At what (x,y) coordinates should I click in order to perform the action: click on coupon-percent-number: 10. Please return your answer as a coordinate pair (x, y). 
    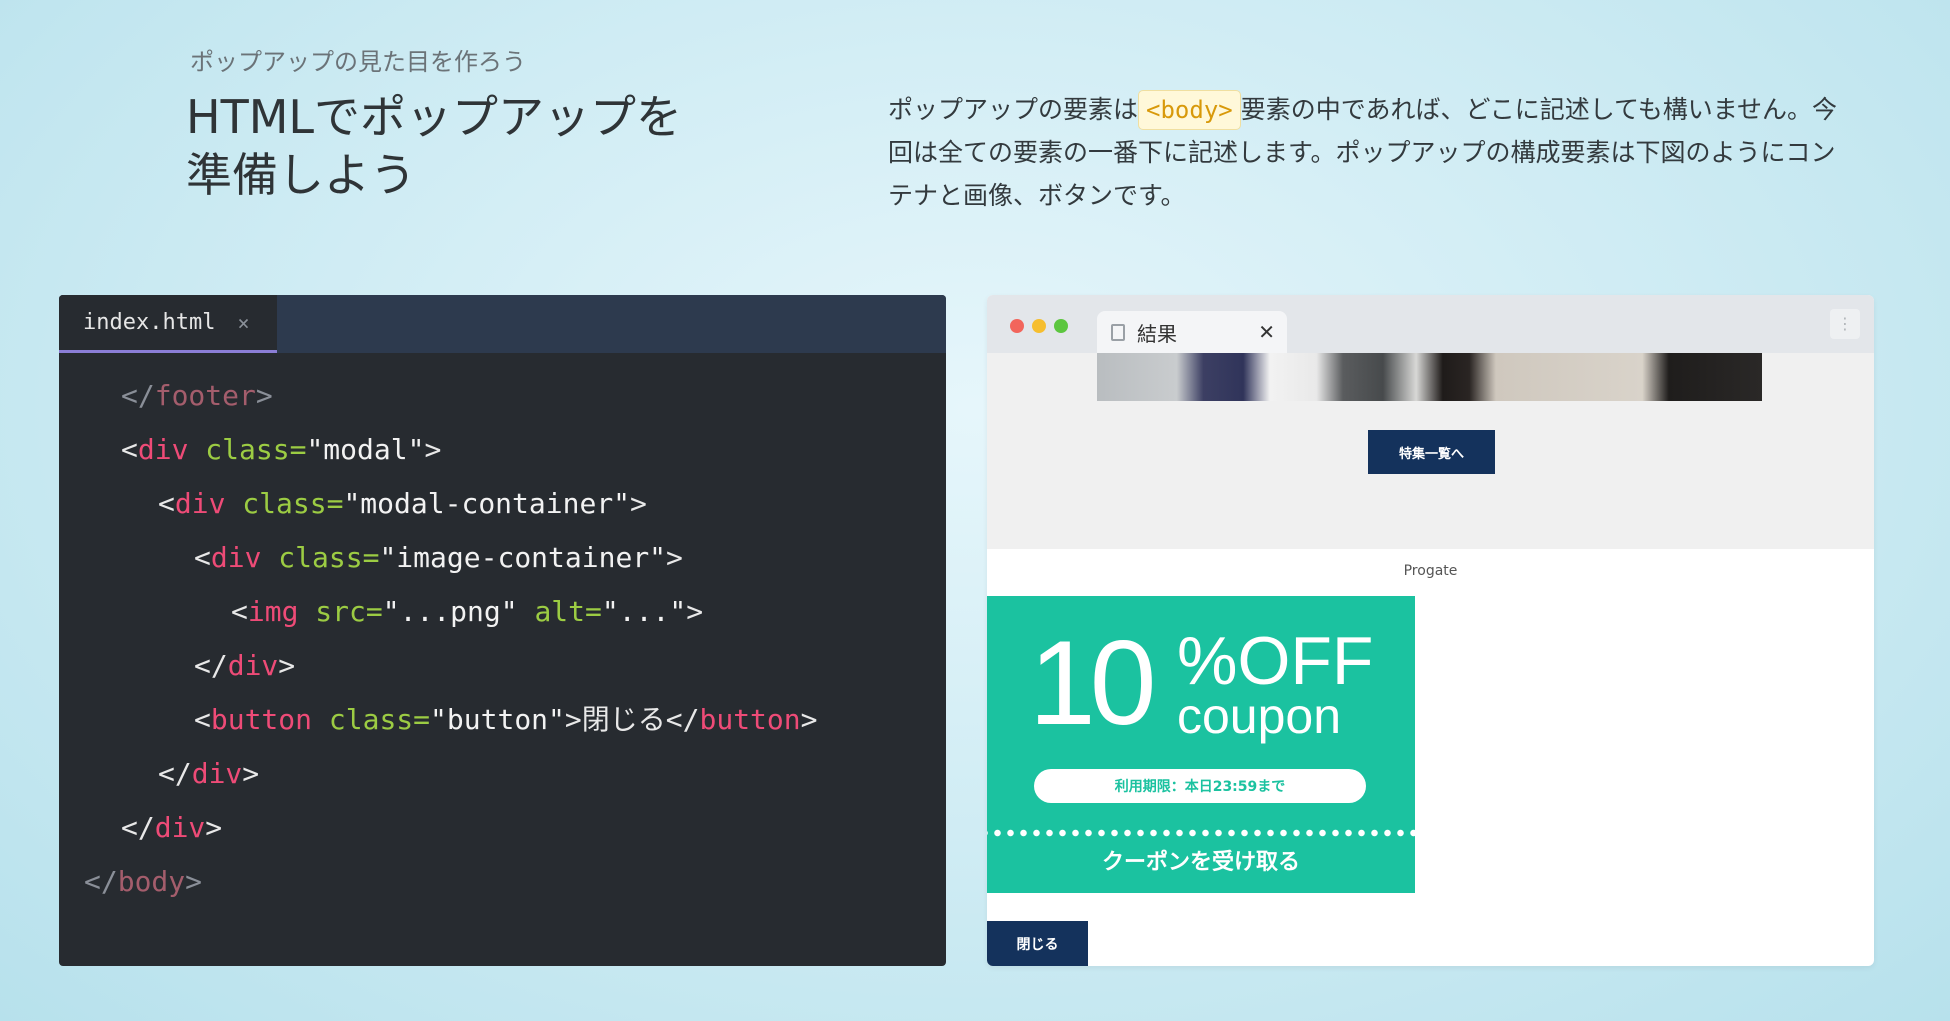
    Looking at the image, I should click on (1093, 683).